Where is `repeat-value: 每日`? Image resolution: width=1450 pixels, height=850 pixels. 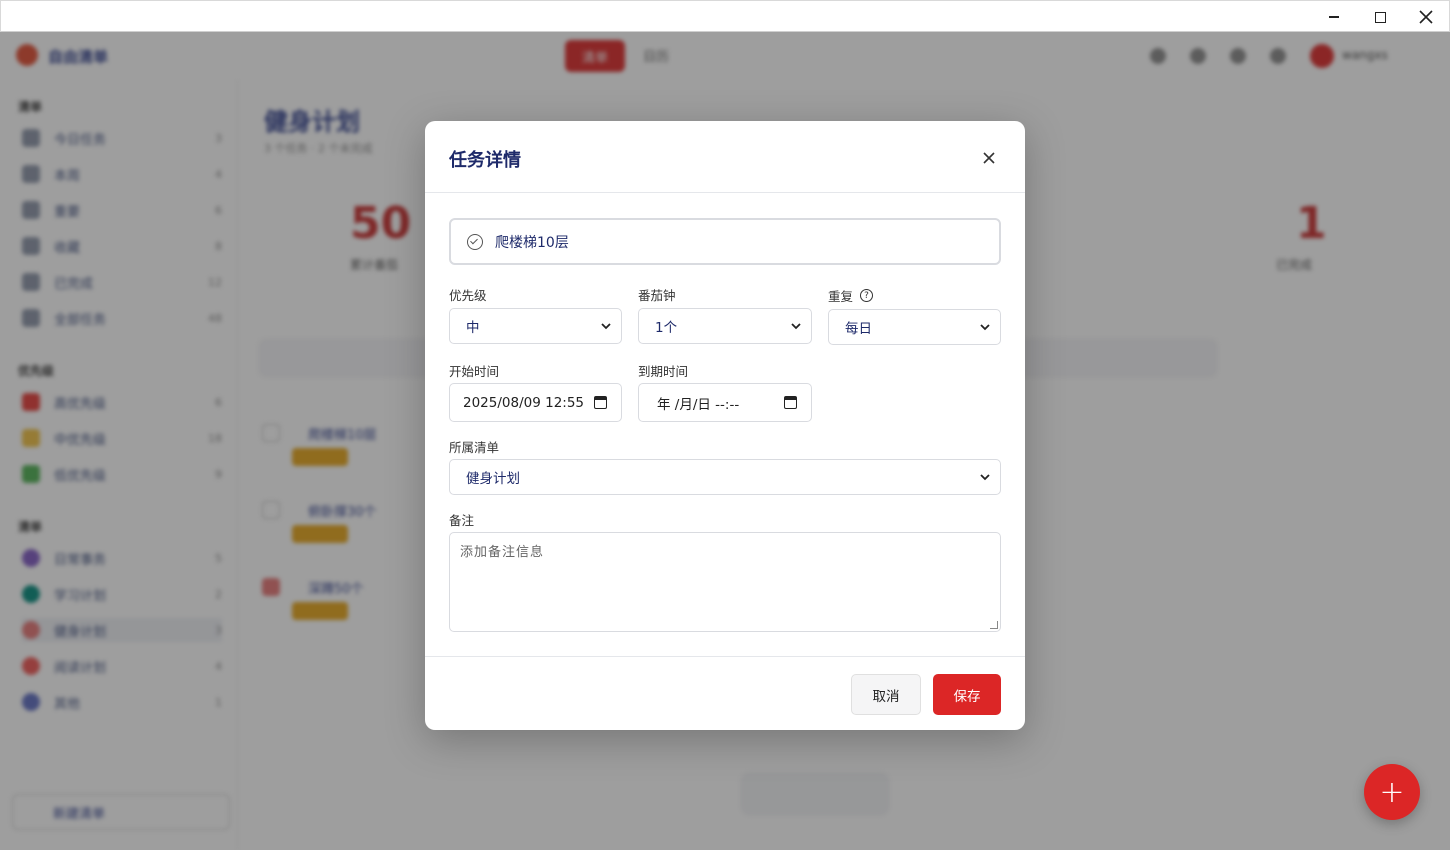 repeat-value: 每日 is located at coordinates (858, 329).